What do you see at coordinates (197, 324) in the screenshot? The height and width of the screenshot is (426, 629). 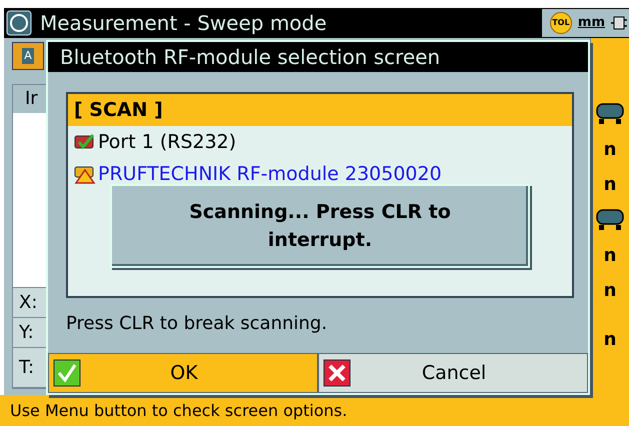 I see `dialog-message: Press CLR to break scanning.` at bounding box center [197, 324].